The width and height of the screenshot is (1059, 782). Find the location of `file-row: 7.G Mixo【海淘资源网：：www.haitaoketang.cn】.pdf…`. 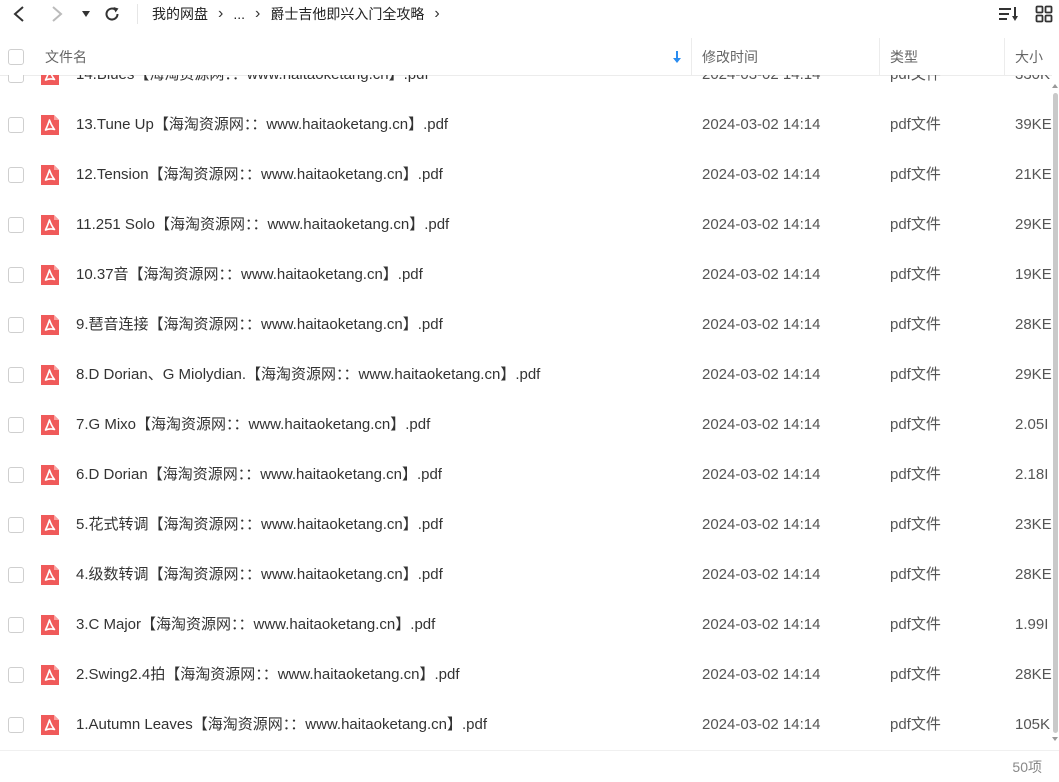

file-row: 7.G Mixo【海淘资源网：：www.haitaoketang.cn】.pdf… is located at coordinates (526, 425).